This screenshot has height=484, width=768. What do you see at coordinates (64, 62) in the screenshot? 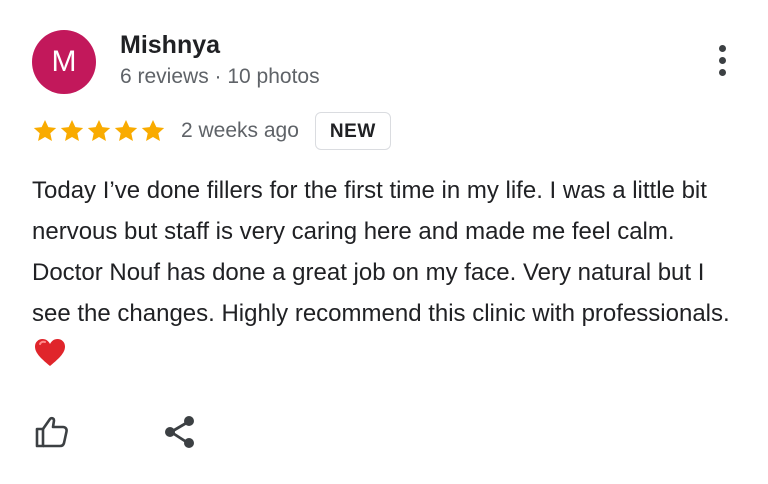
I see `avatar: M` at bounding box center [64, 62].